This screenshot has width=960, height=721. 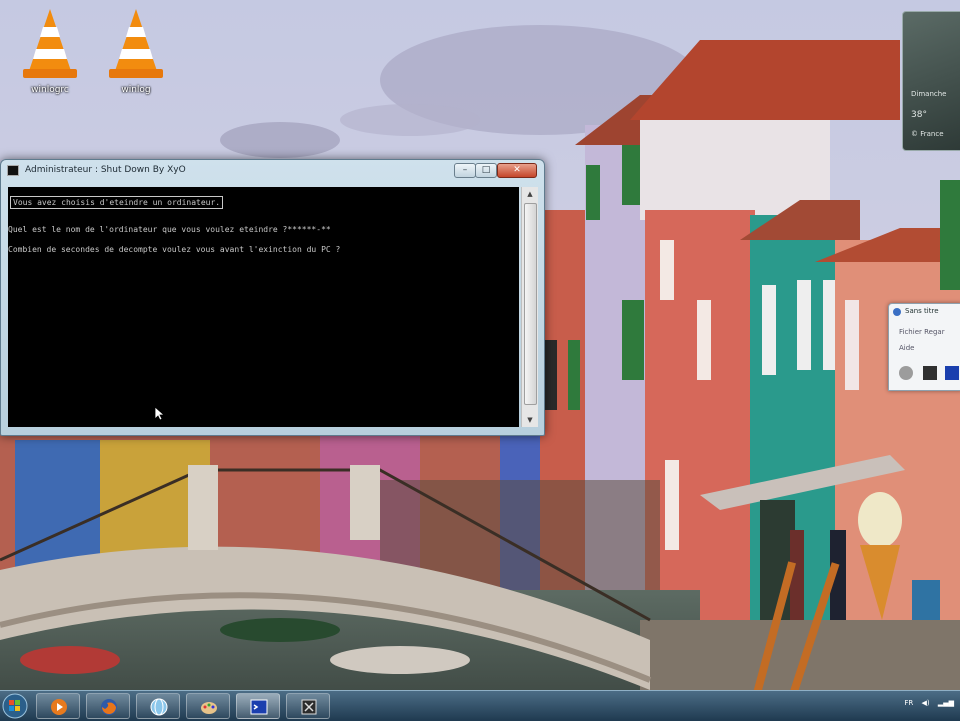 I want to click on language-indicator: FR, so click(x=908, y=703).